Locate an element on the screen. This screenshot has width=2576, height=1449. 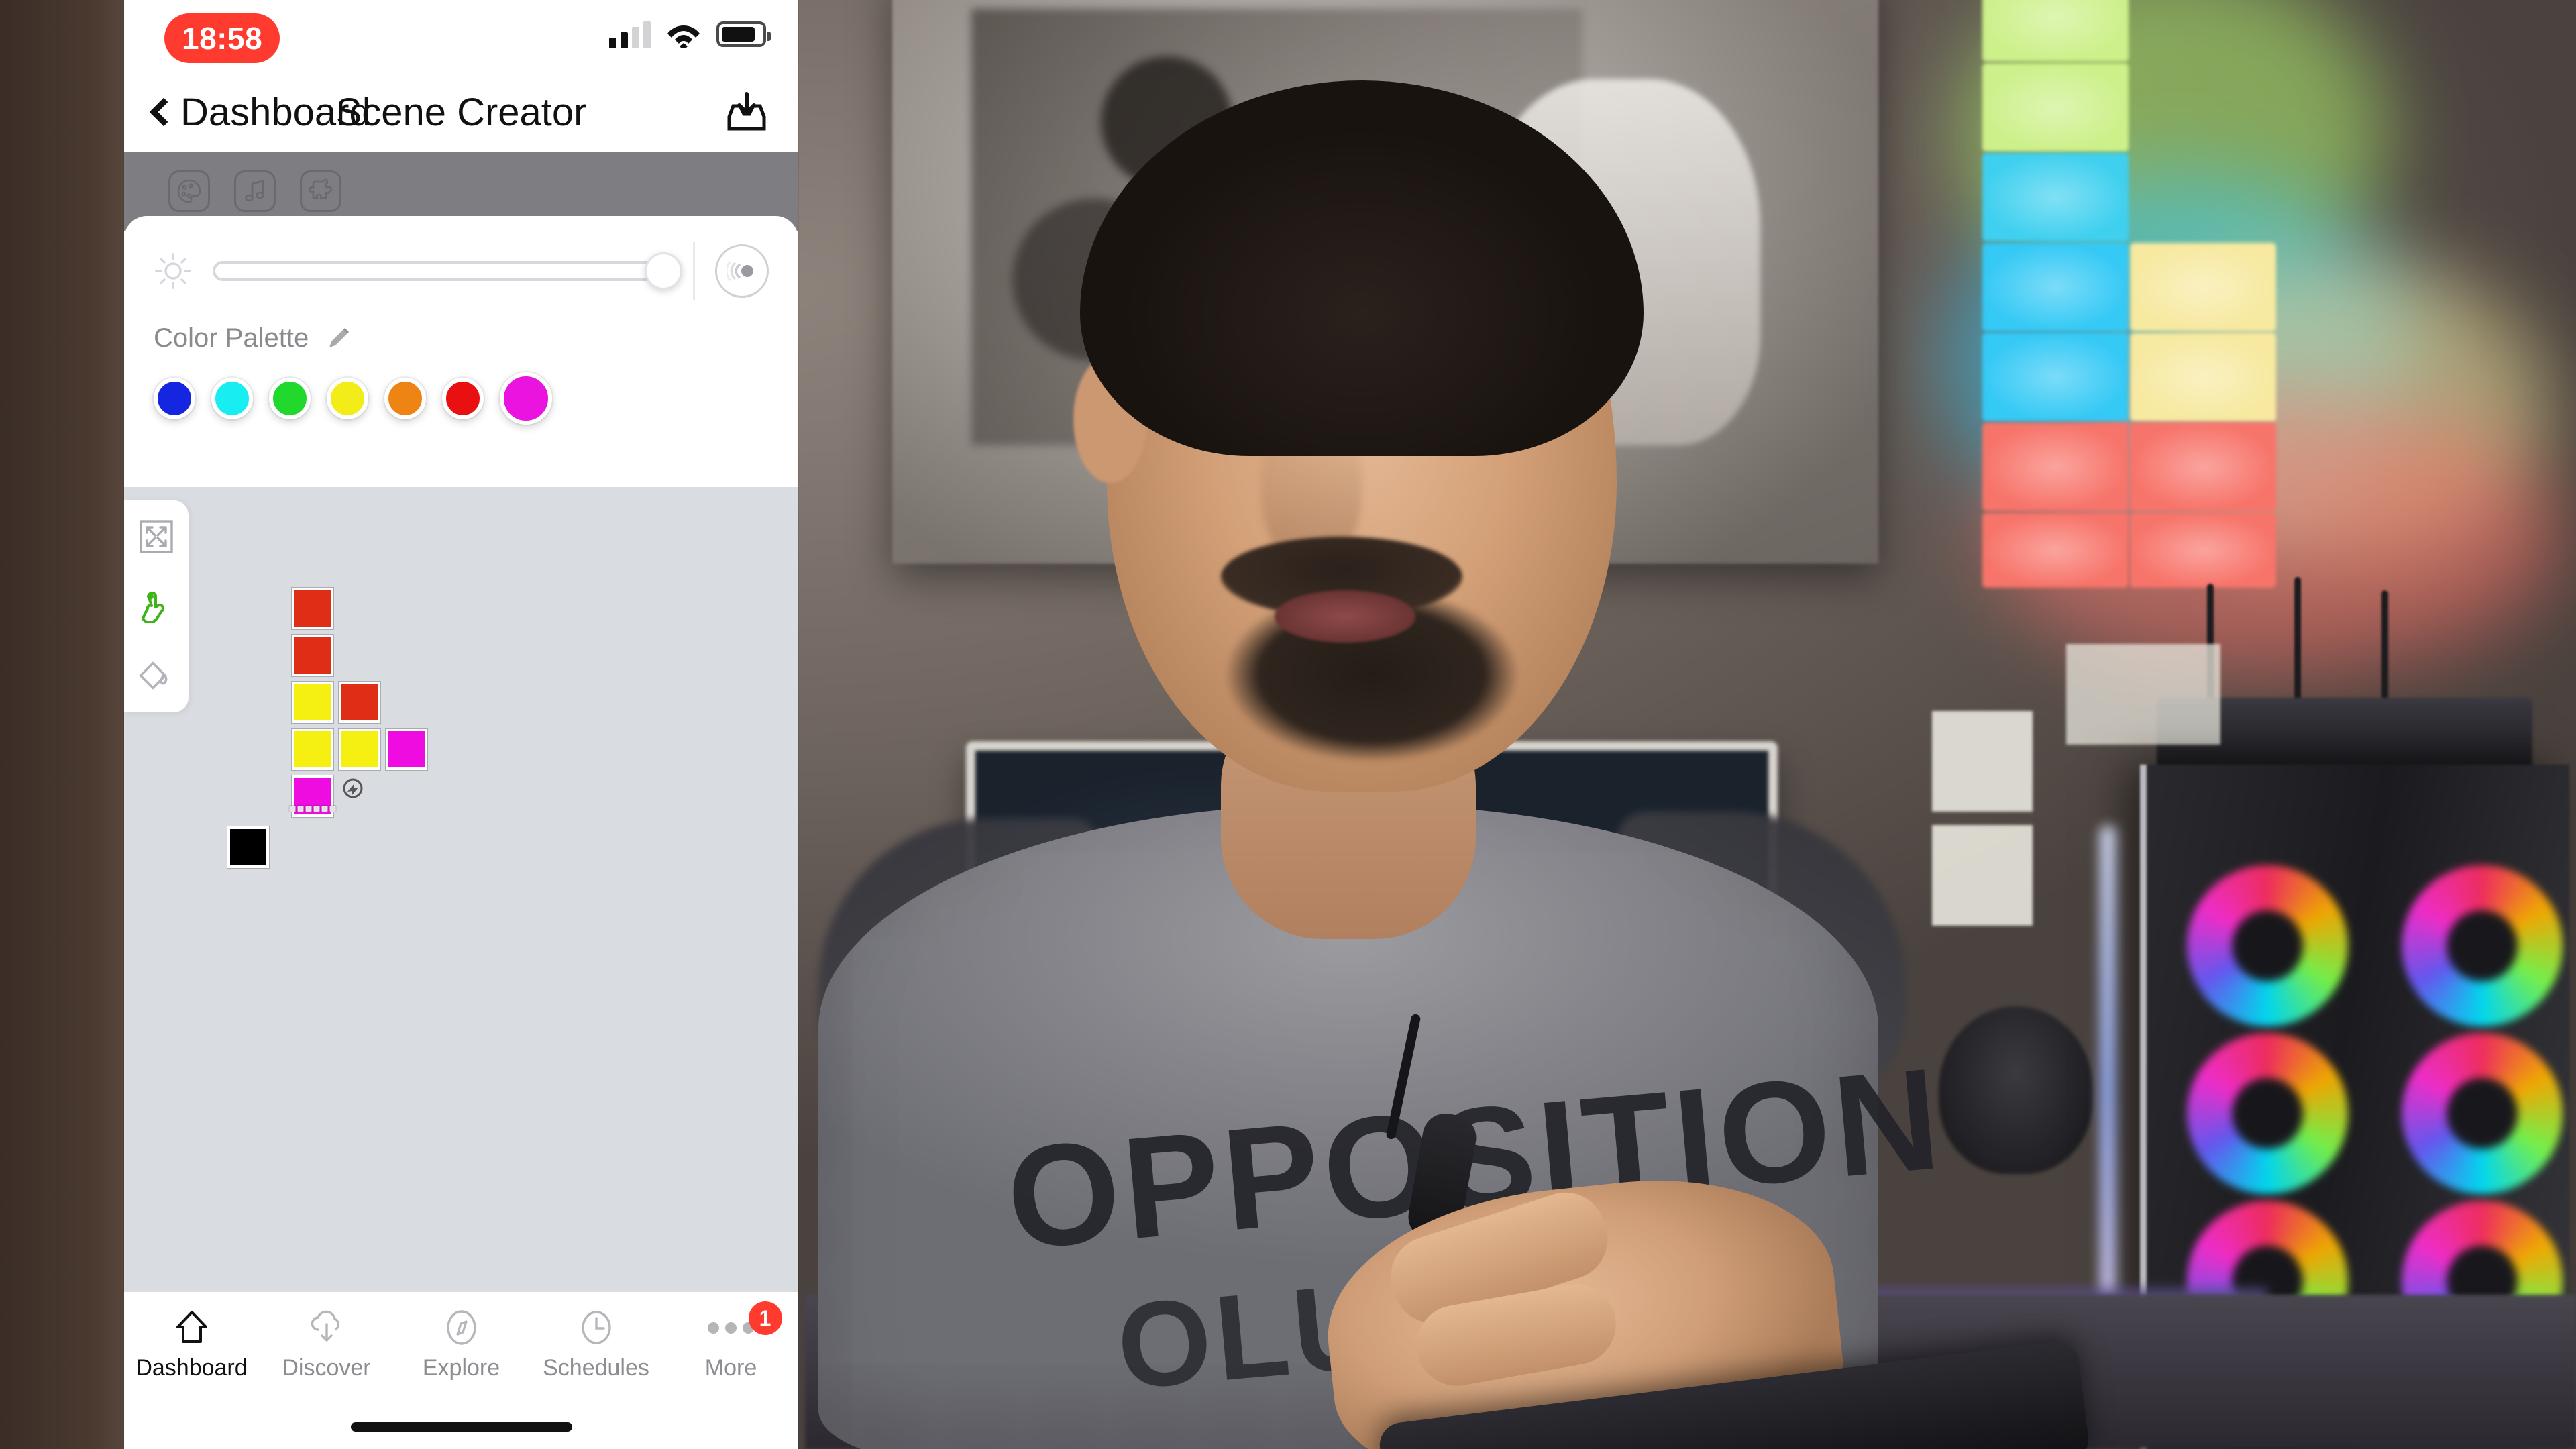
color-swatch-green is located at coordinates (290, 398).